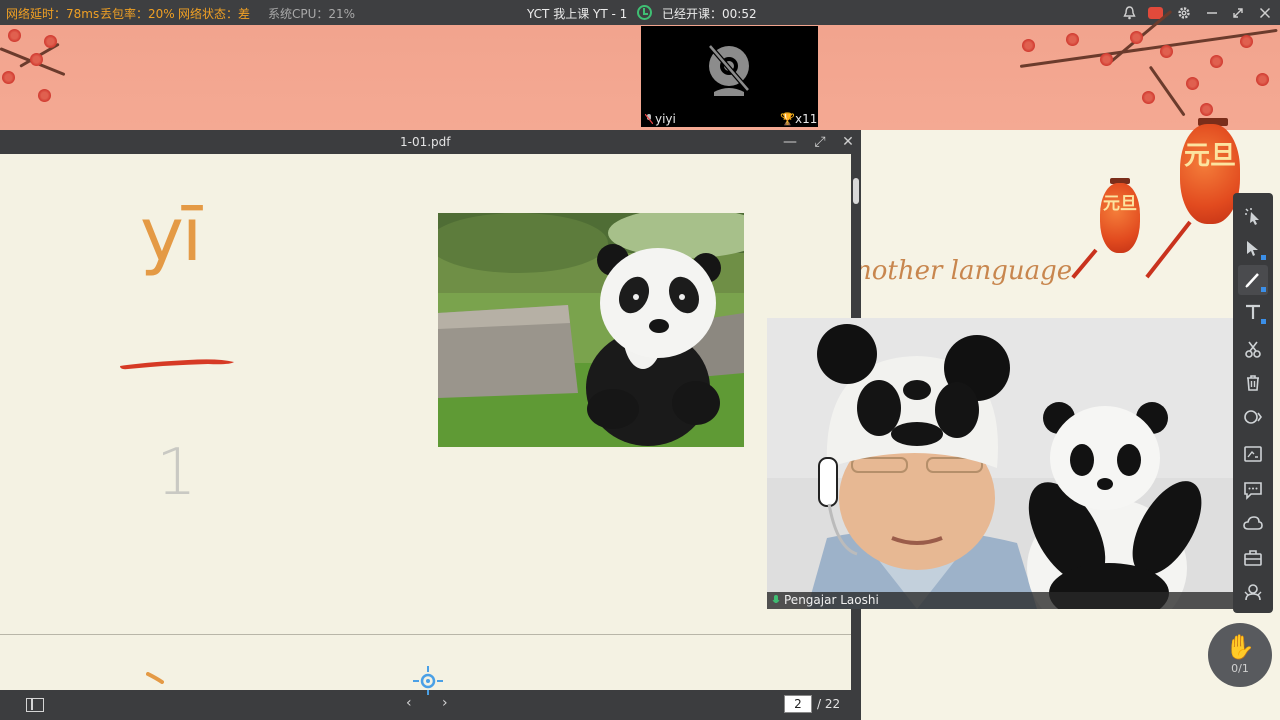  I want to click on clock-icon, so click(644, 12).